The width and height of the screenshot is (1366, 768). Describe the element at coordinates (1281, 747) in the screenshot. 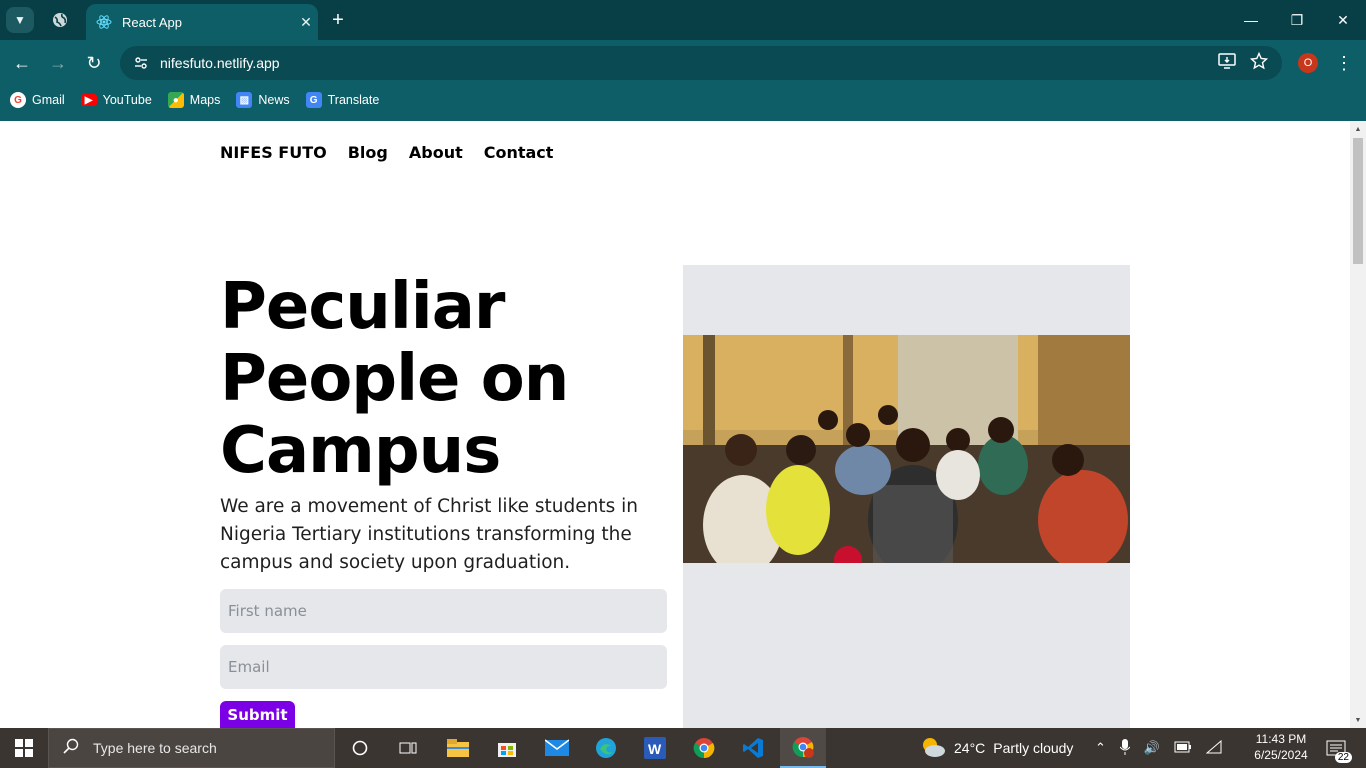

I see `taskbar-clock: 11:43 PM 6/25/2024` at that location.